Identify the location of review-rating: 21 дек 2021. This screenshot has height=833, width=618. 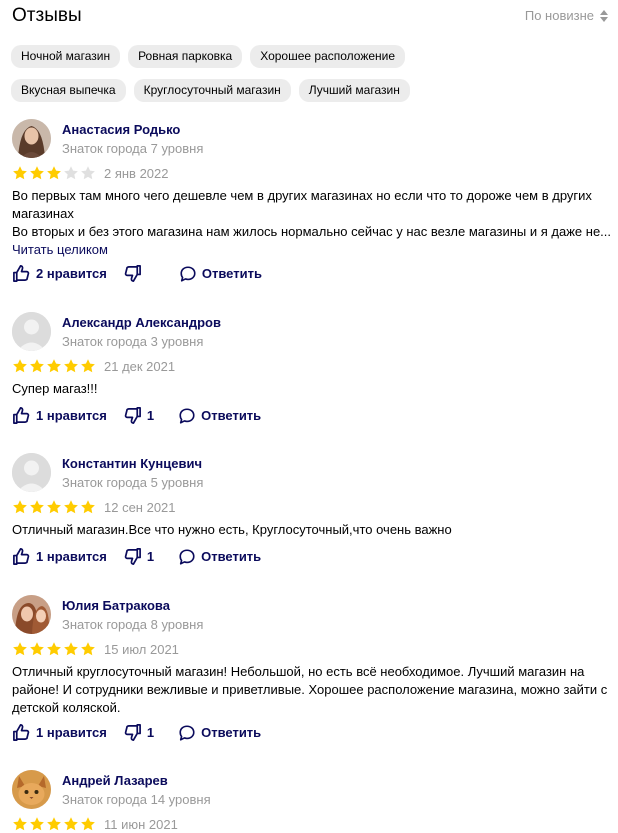
(93, 366).